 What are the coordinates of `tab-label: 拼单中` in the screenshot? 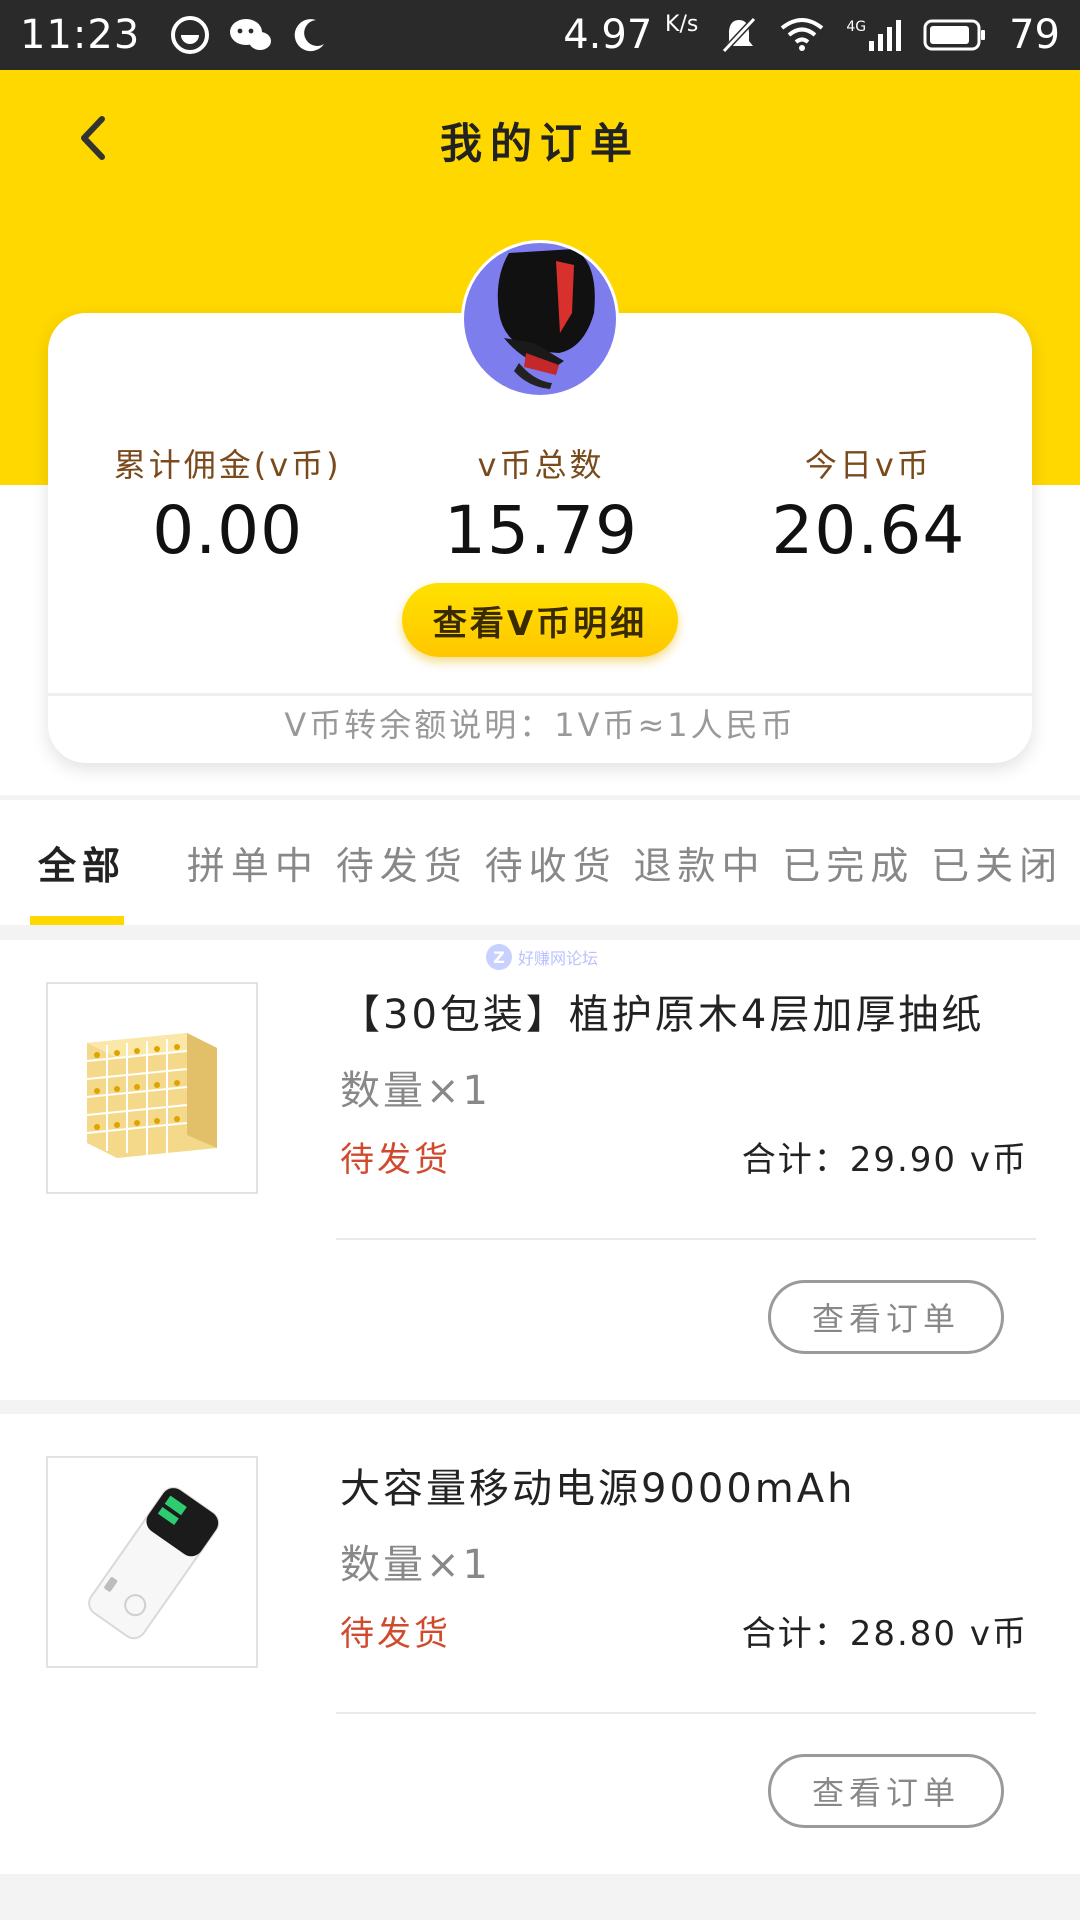 It's located at (252, 866).